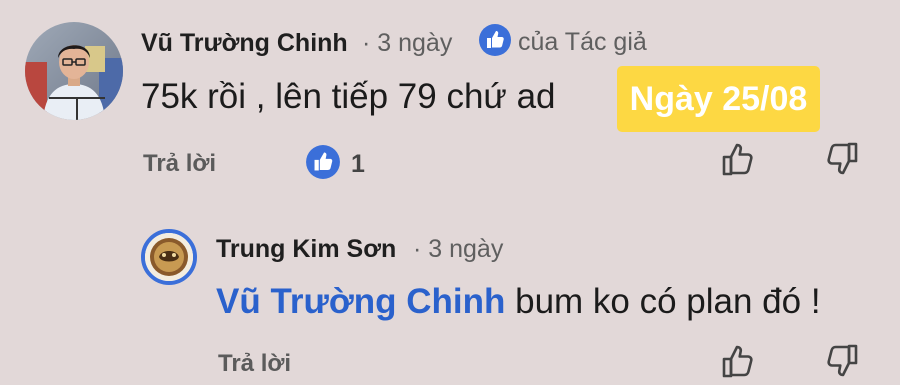  What do you see at coordinates (244, 43) in the screenshot?
I see `comment-author-name: Vũ Trường Chinh` at bounding box center [244, 43].